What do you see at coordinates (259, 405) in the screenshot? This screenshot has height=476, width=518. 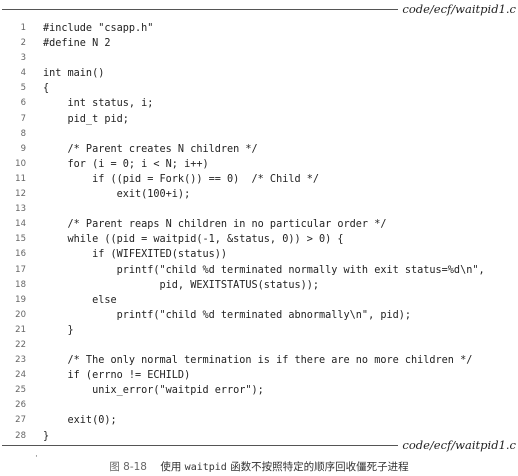 I see `code-line: 26` at bounding box center [259, 405].